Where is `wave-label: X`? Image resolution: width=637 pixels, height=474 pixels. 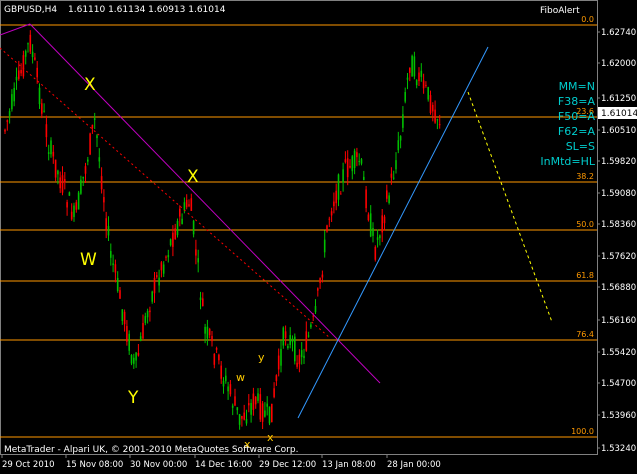 wave-label: X is located at coordinates (90, 85).